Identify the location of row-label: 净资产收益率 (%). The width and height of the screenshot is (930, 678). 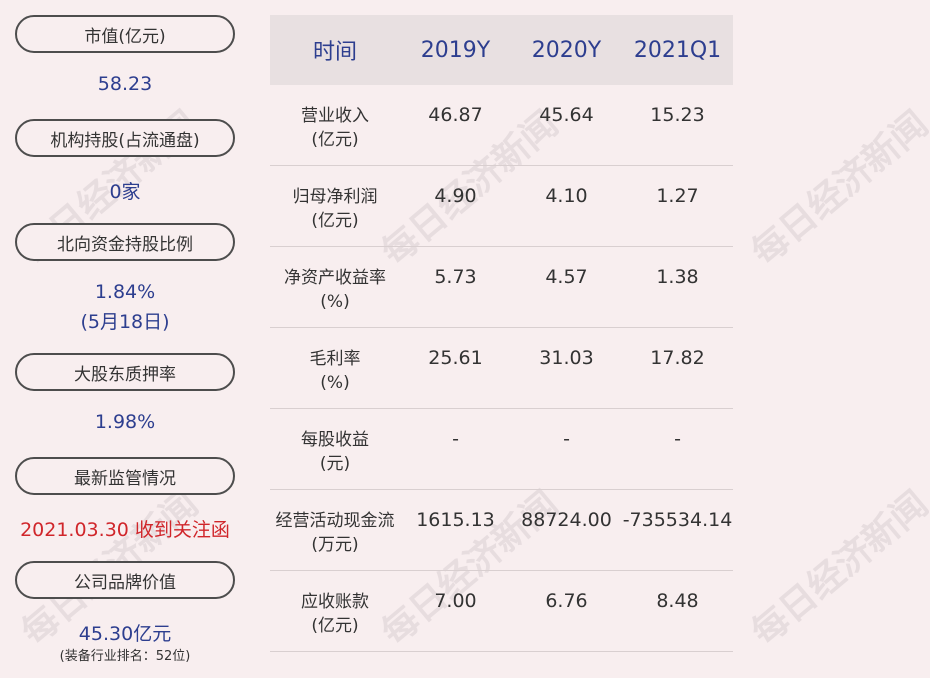
(335, 290).